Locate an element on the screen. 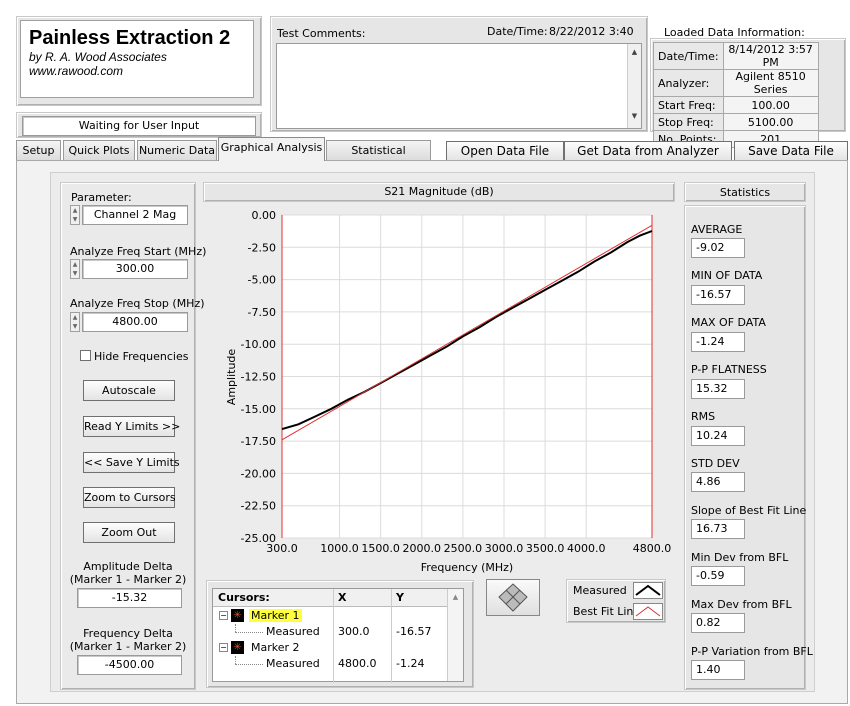  stat-label-std-dev: STD DEV is located at coordinates (715, 463).